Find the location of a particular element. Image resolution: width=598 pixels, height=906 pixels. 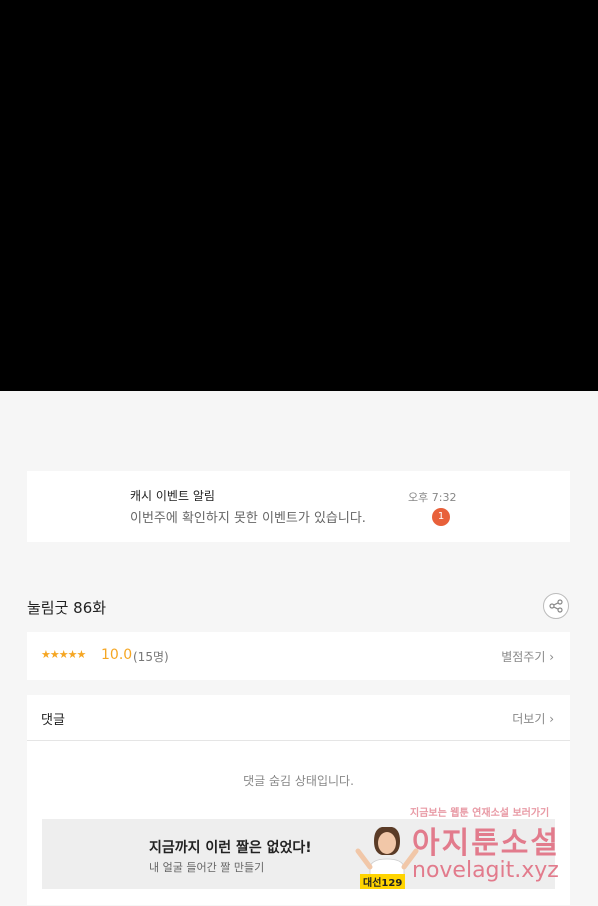

rate-button: 별점주기 › is located at coordinates (527, 656).